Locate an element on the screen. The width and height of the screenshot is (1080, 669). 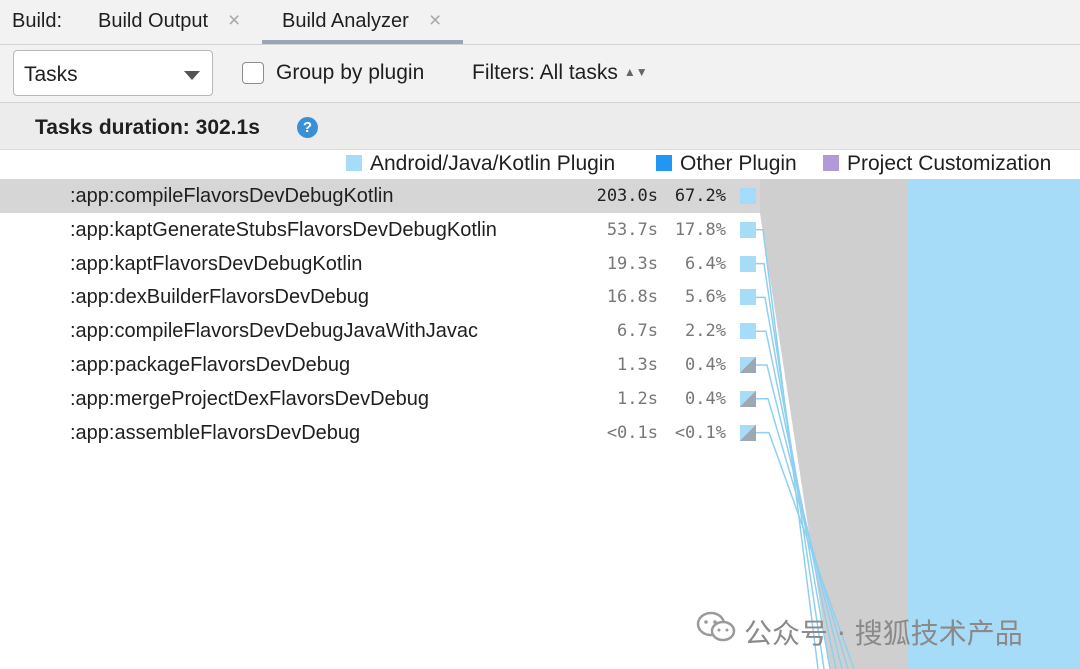
legend-label-project: Project Customization is located at coordinates (949, 163).